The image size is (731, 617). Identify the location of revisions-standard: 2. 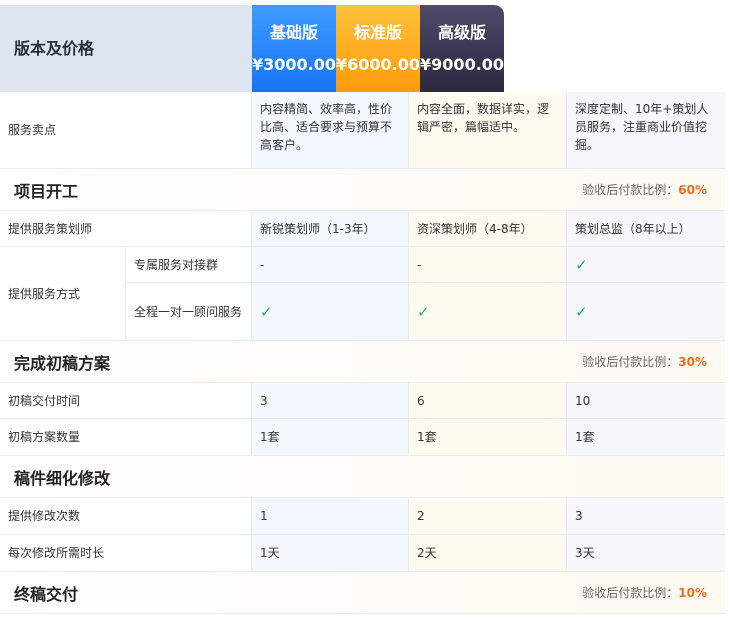
(488, 516).